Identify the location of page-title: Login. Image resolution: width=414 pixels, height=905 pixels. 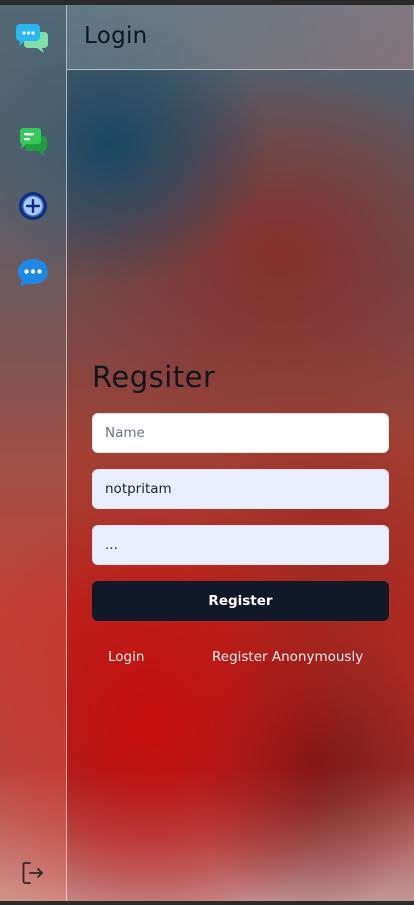
(116, 36).